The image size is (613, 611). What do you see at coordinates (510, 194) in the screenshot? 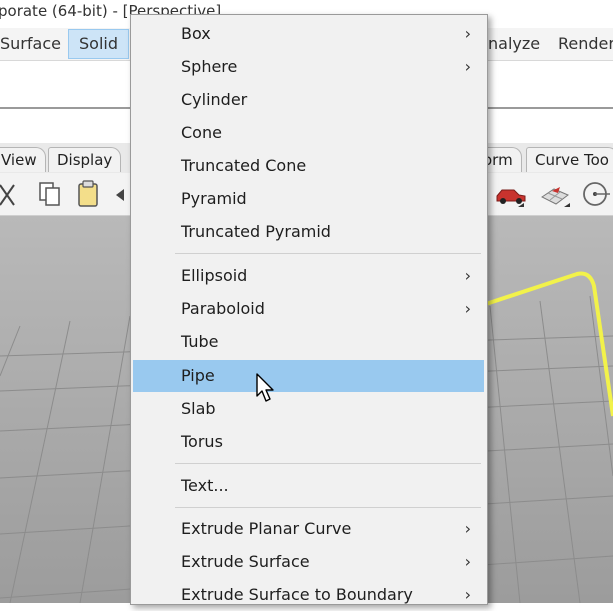
I see `car-icon` at bounding box center [510, 194].